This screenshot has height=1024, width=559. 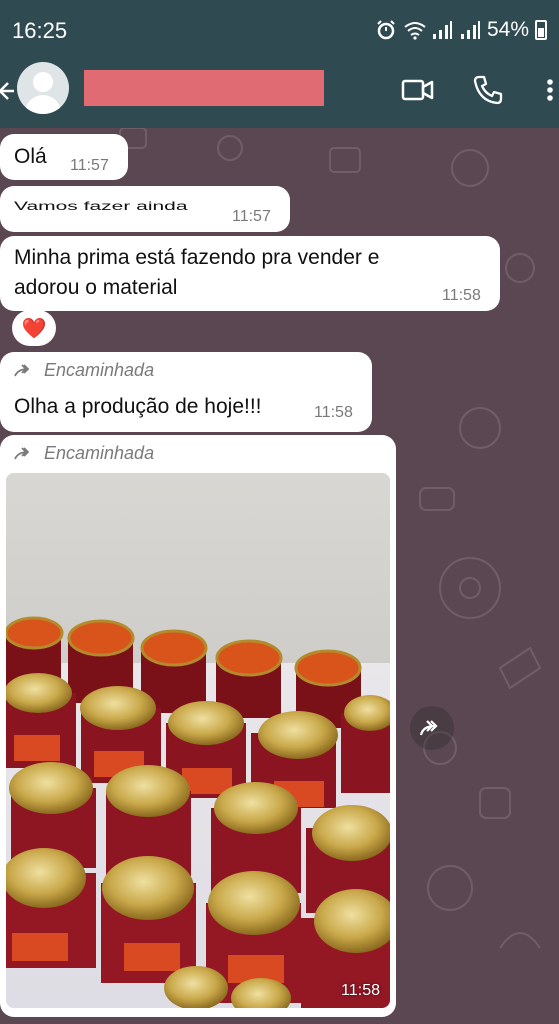 I want to click on video-call-icon, so click(x=418, y=90).